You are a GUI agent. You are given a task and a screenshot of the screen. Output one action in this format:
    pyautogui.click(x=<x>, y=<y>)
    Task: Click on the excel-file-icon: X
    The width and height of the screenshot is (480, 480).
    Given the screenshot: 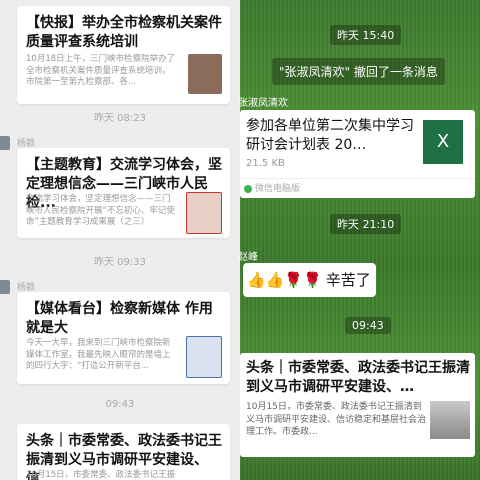 What is the action you would take?
    pyautogui.click(x=443, y=142)
    